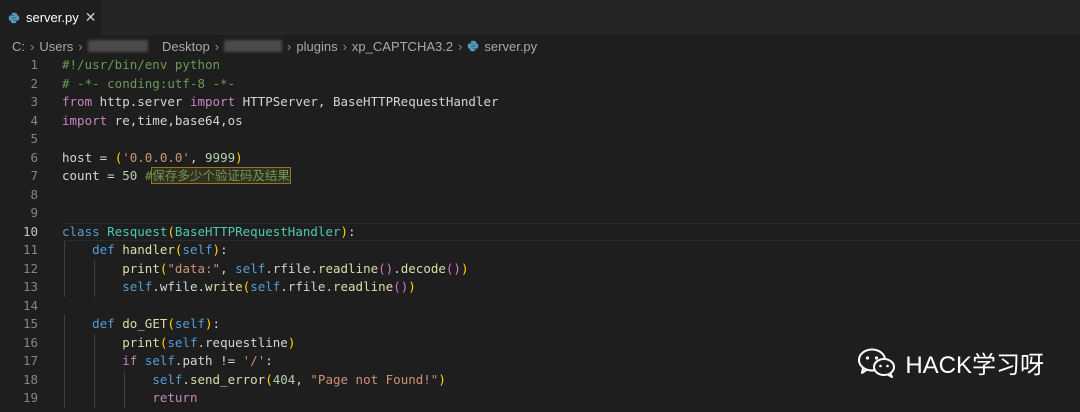  Describe the element at coordinates (242, 342) in the screenshot. I see `code-token: .requestline` at that location.